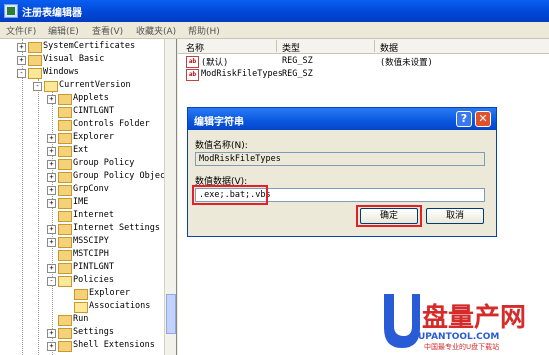  What do you see at coordinates (464, 119) in the screenshot?
I see `help-button: ?` at bounding box center [464, 119].